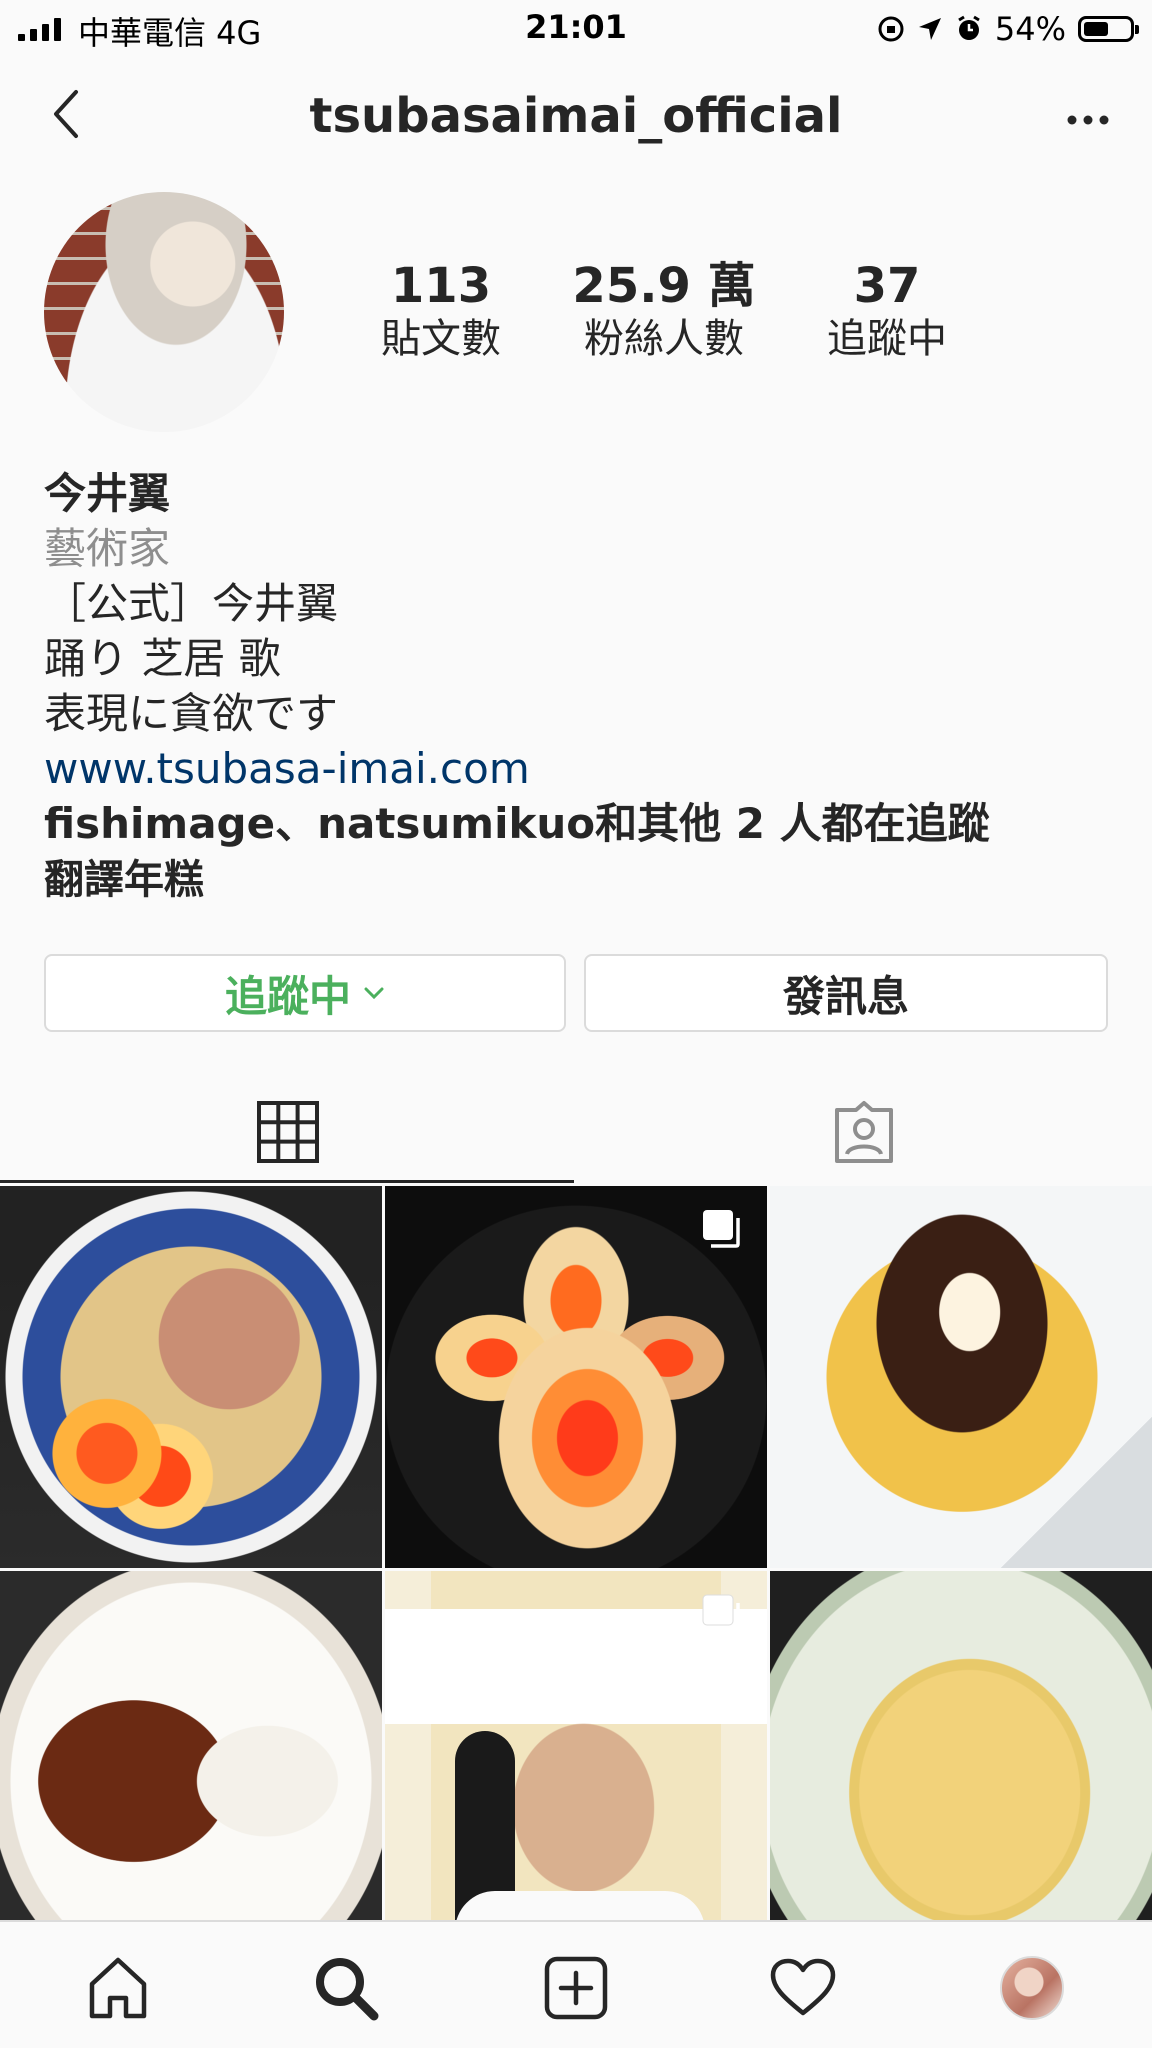 The width and height of the screenshot is (1152, 2048). I want to click on tab-active-indicator, so click(287, 1181).